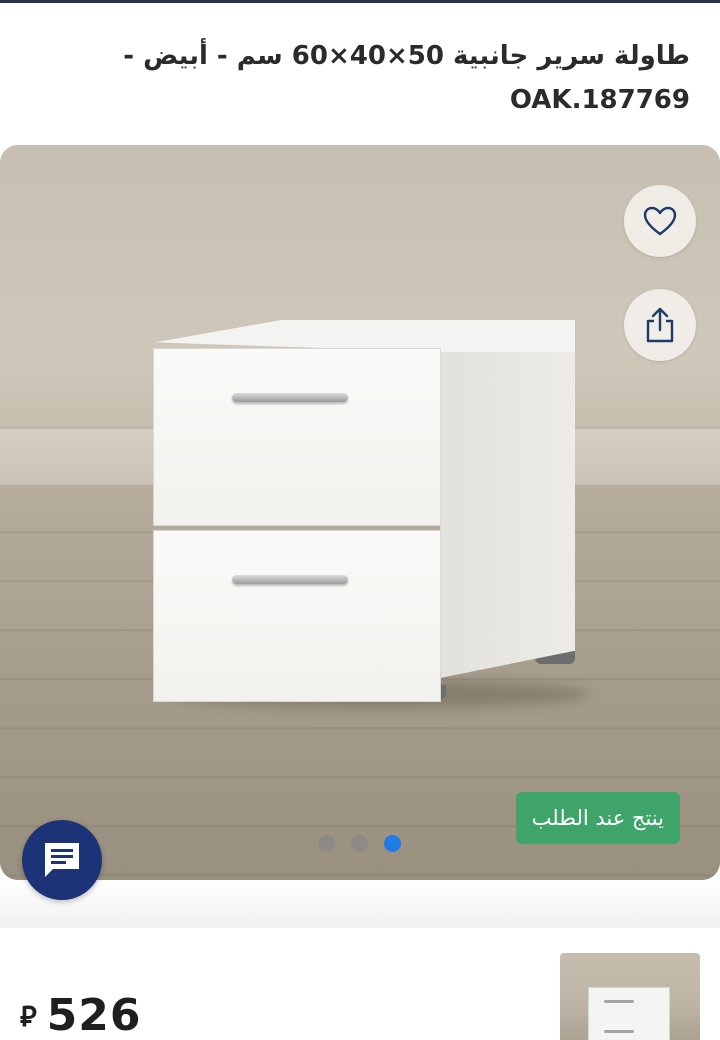 The height and width of the screenshot is (1040, 720). I want to click on nightstand-side-panel, so click(507, 508).